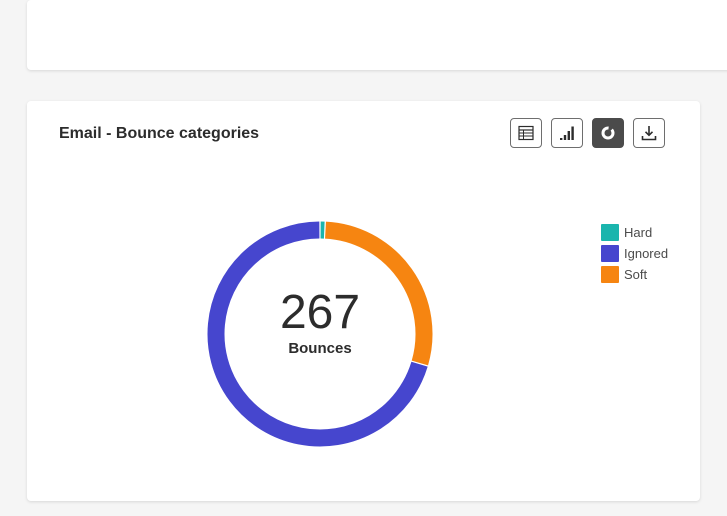 The image size is (727, 516). I want to click on donut-view-button, so click(608, 133).